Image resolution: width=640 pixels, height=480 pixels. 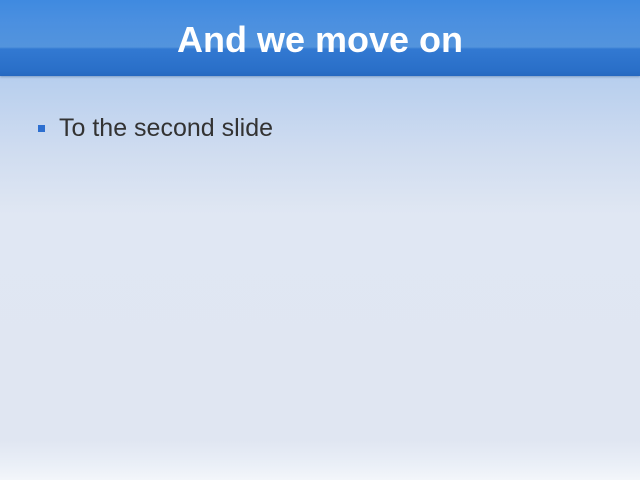 I want to click on bullet-item: To the second slide, so click(x=328, y=128).